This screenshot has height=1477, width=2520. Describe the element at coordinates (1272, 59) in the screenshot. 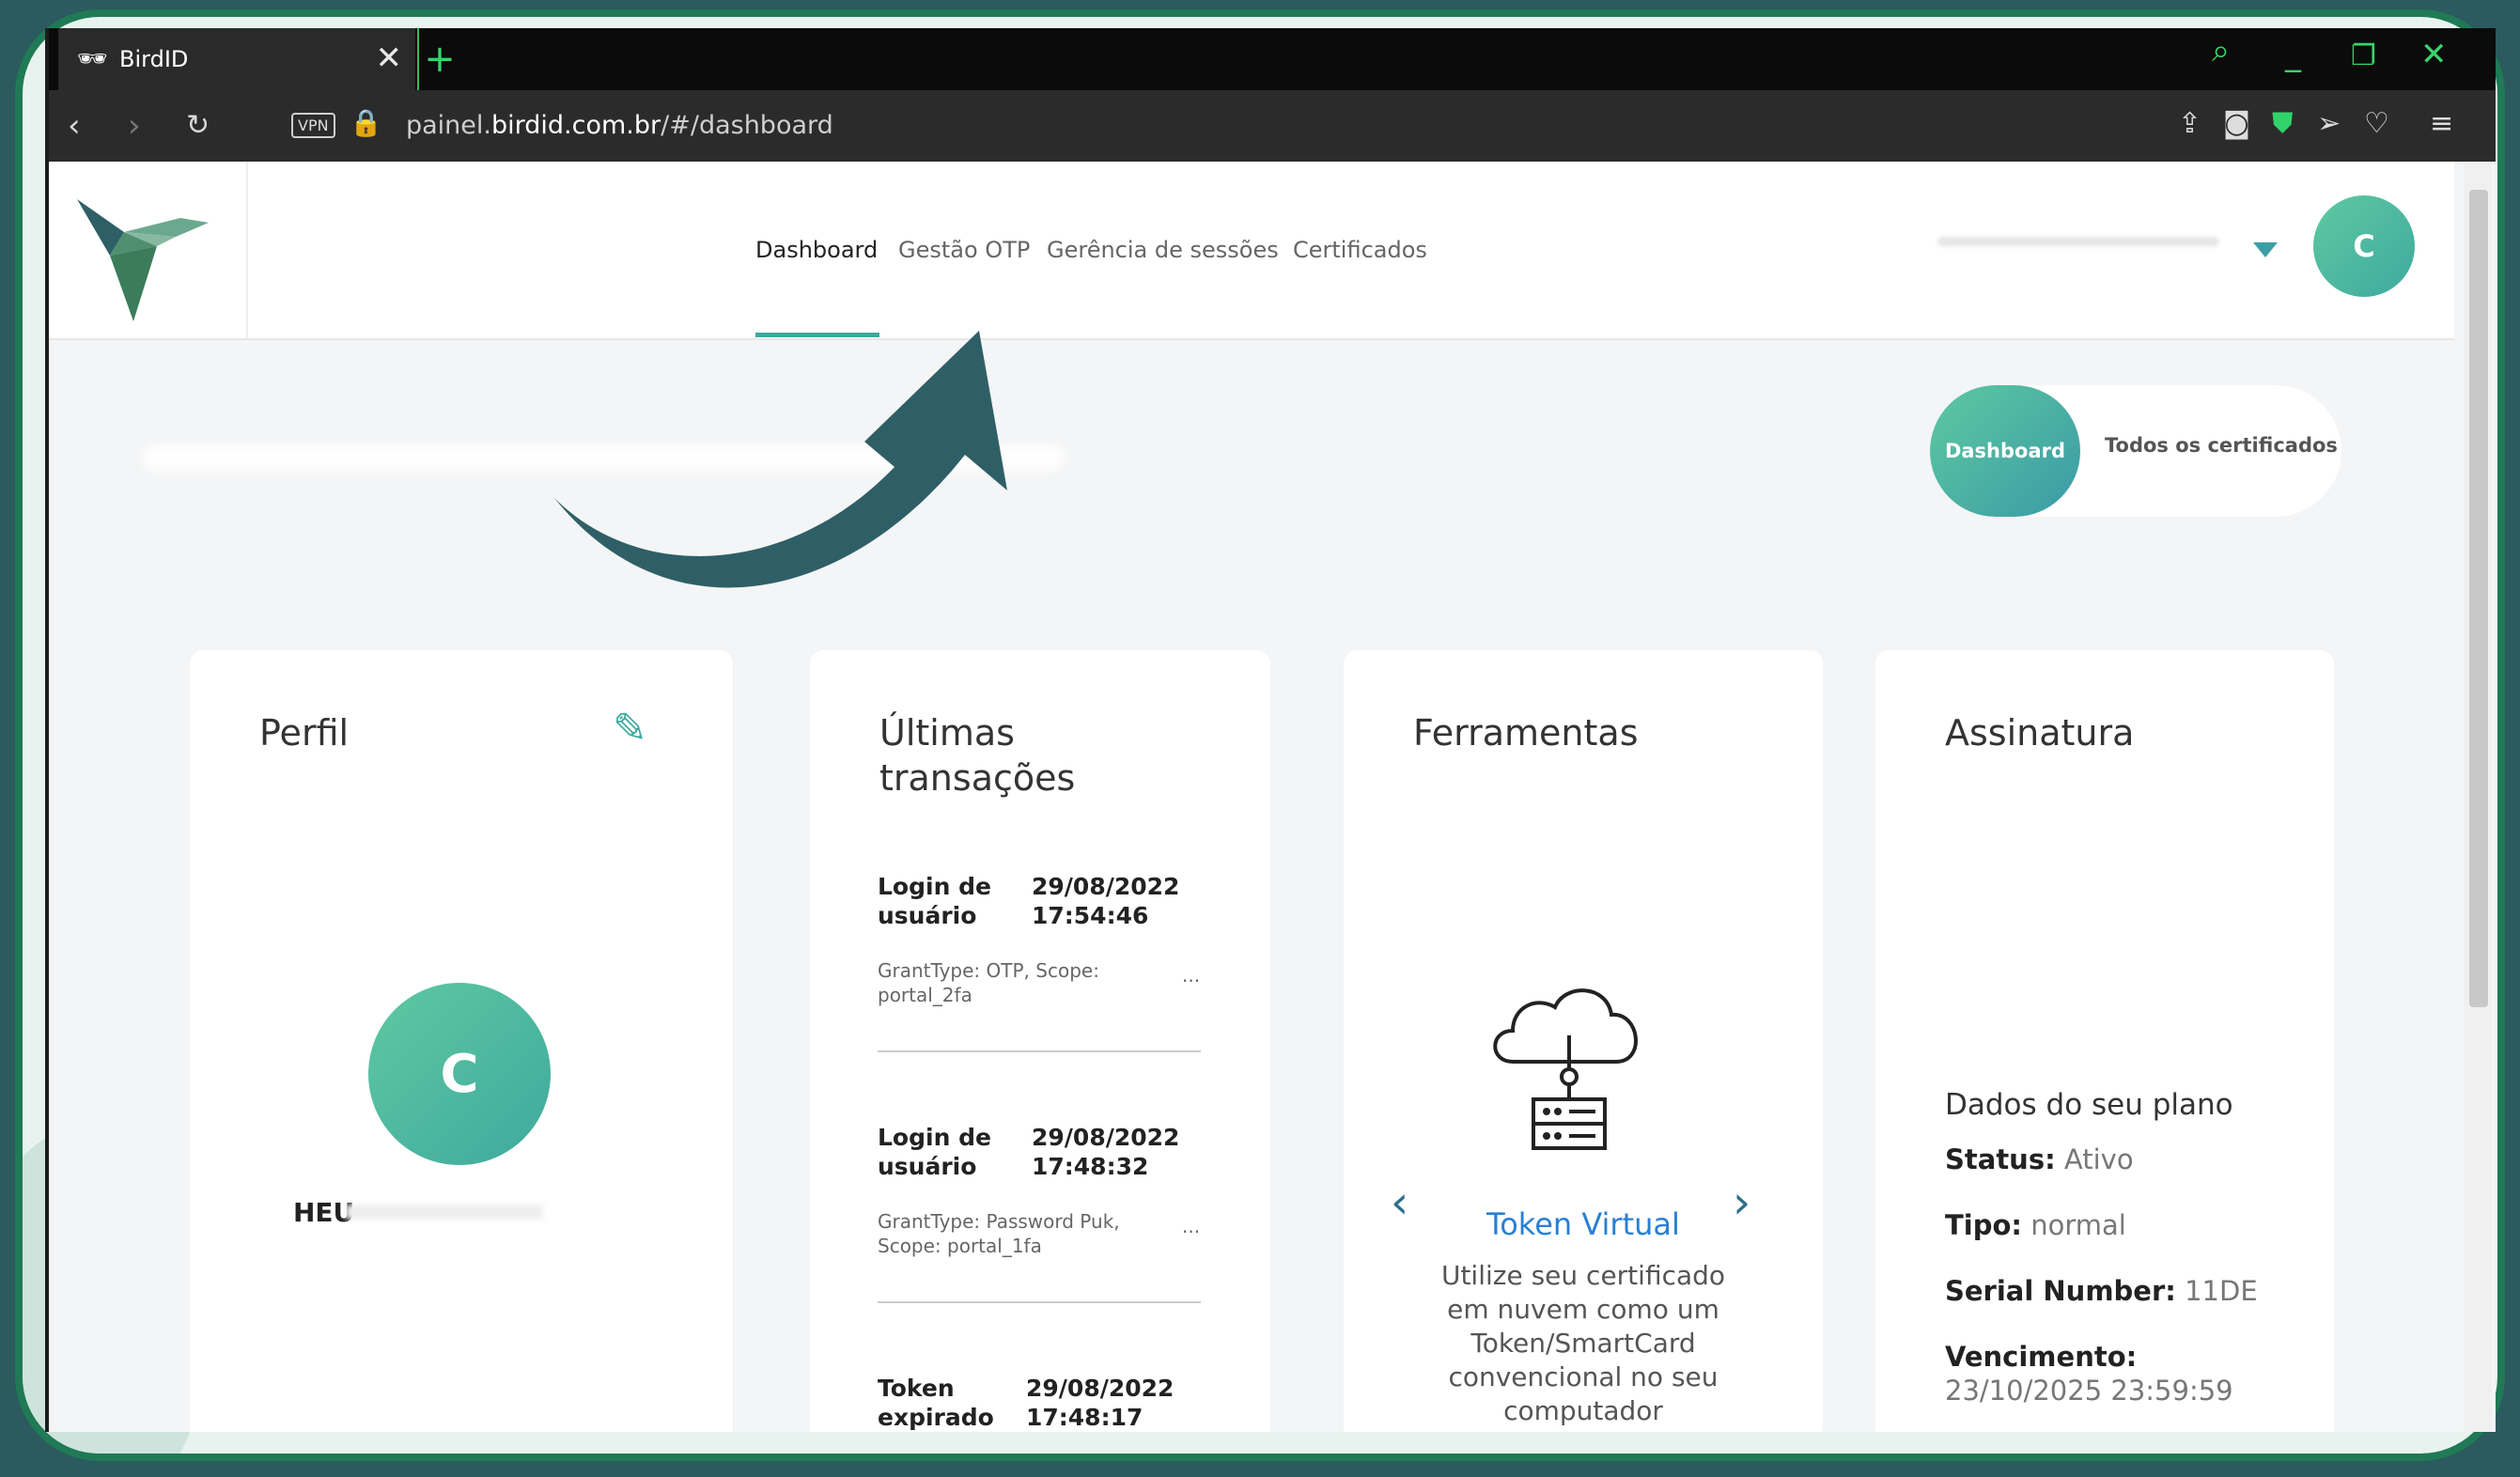

I see `tab-bar: 🕶 BirdID ✕ + ⌕ _ ❐ ✕` at that location.